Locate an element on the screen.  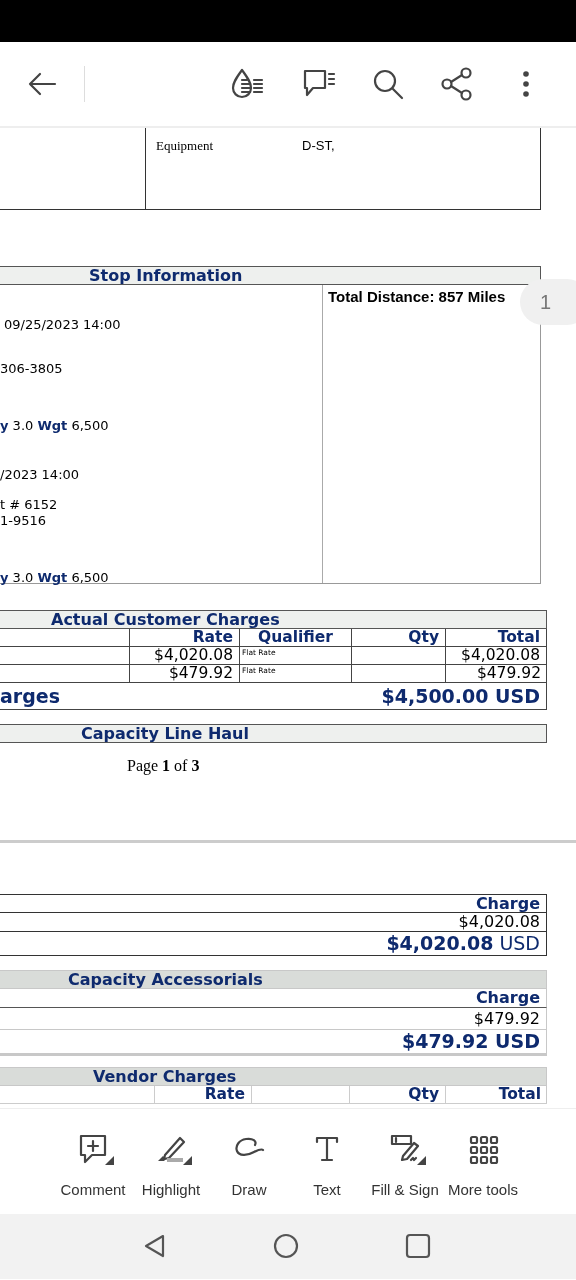
home-button is located at coordinates (286, 1246).